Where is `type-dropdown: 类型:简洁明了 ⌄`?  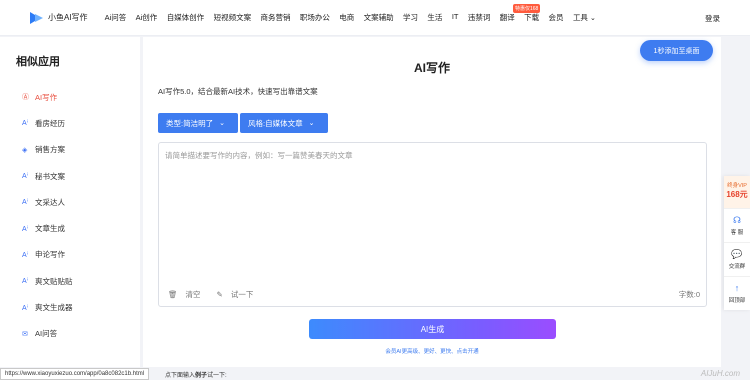
type-dropdown: 类型:简洁明了 ⌄ is located at coordinates (198, 123).